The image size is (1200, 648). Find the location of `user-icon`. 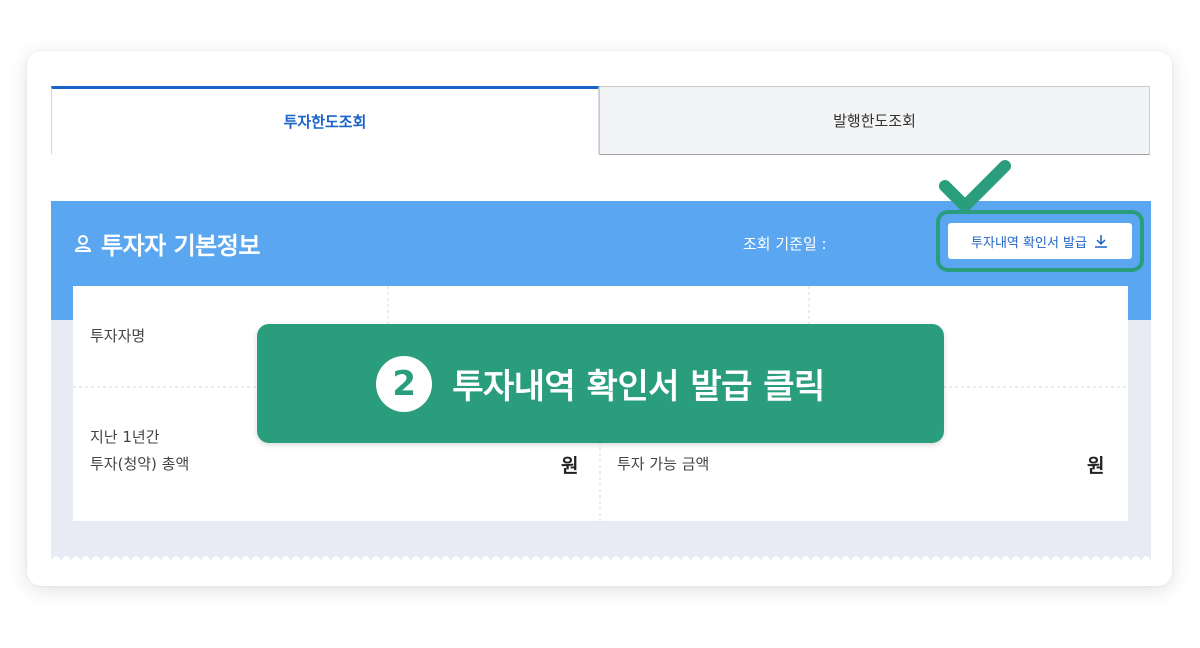

user-icon is located at coordinates (83, 243).